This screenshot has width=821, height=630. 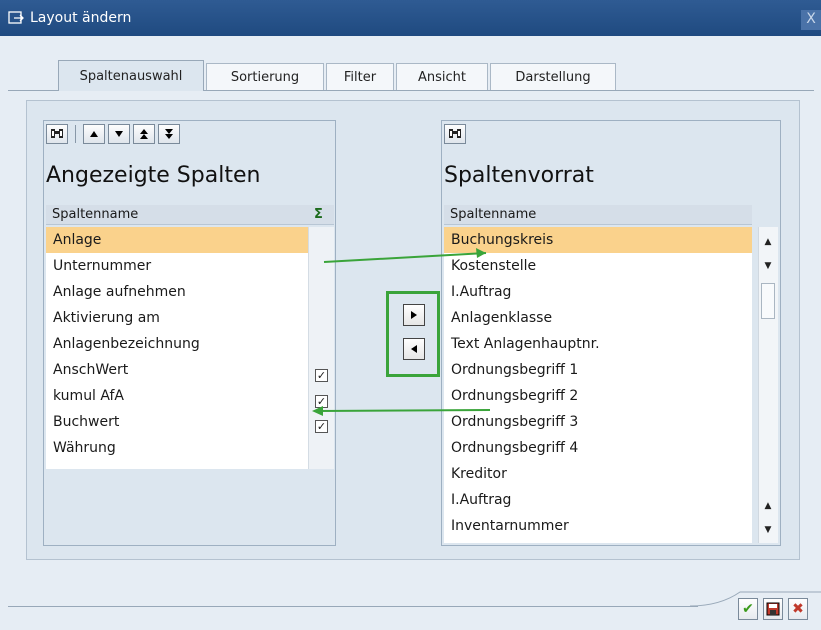 What do you see at coordinates (353, 606) in the screenshot?
I see `footer-divider` at bounding box center [353, 606].